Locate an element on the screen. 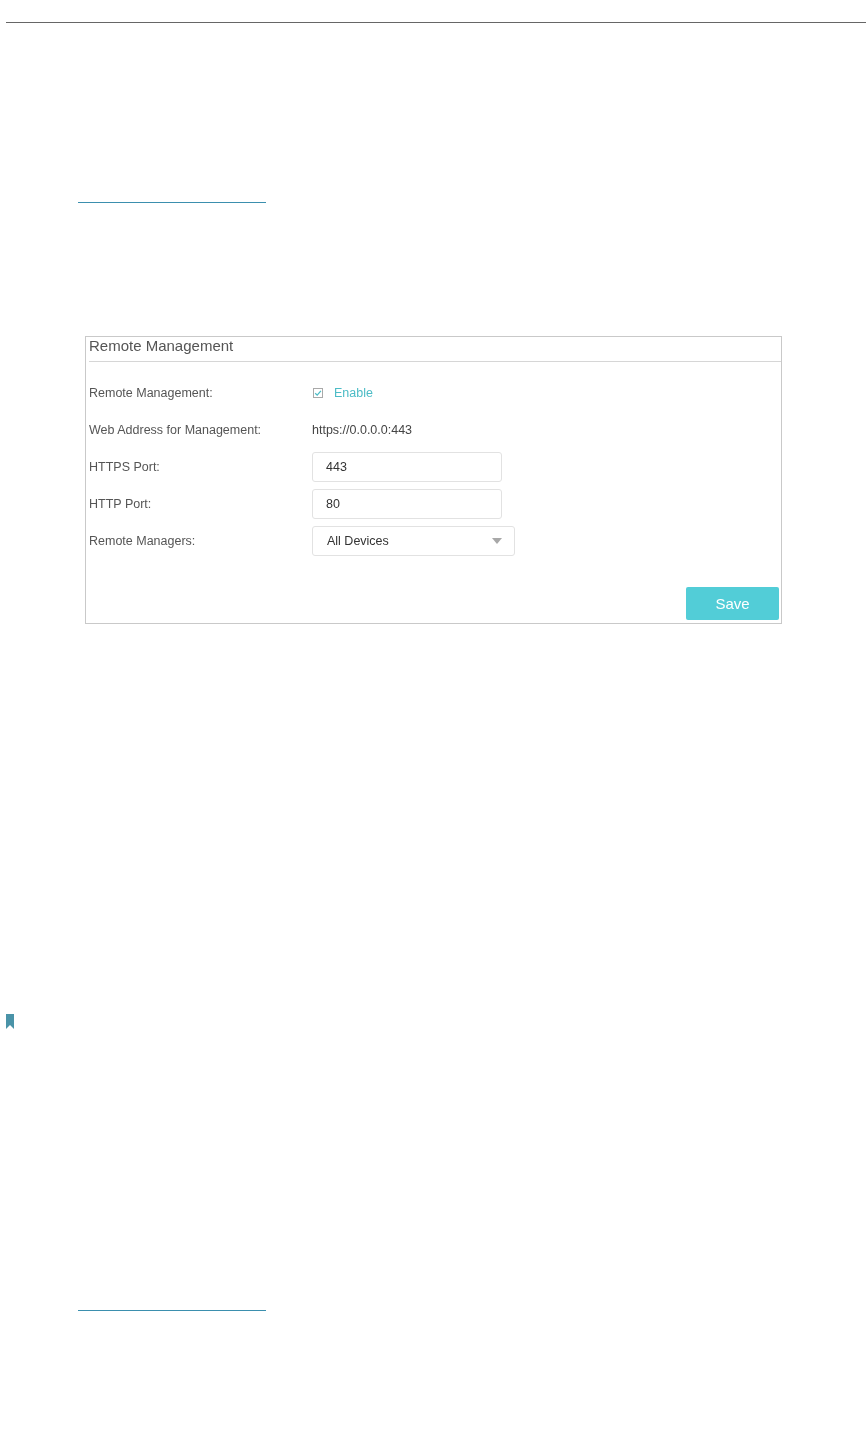  field-label: Remote Managers: is located at coordinates (143, 541).